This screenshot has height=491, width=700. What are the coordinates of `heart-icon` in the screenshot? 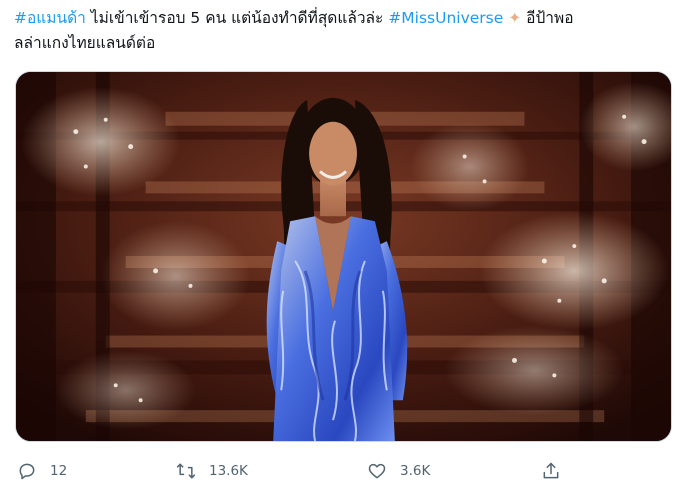 It's located at (377, 471).